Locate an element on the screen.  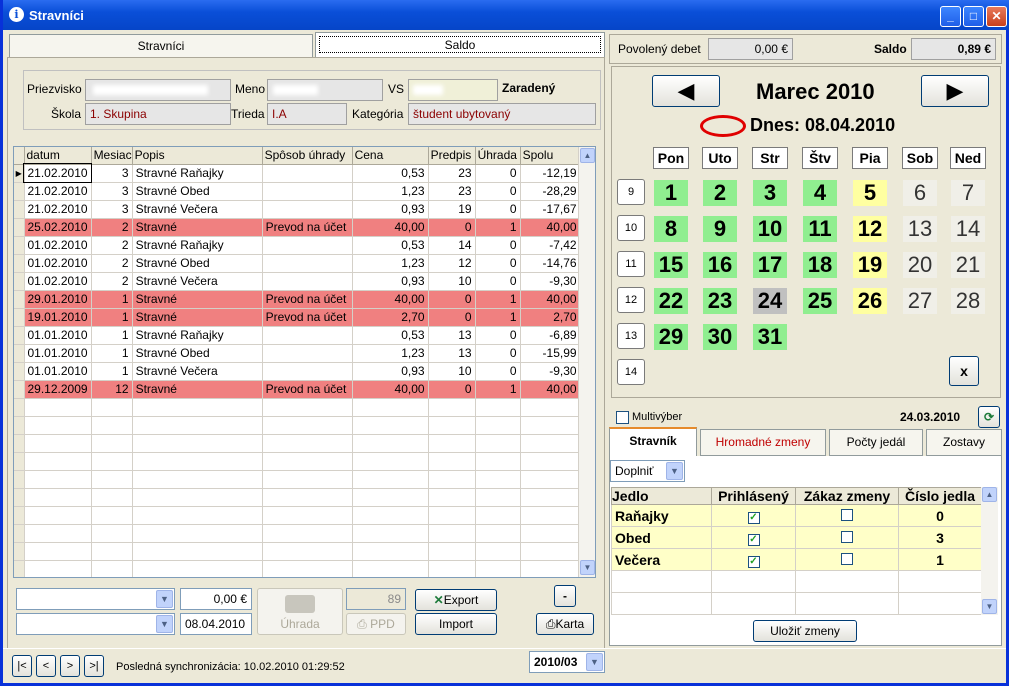
day-26: 26 is located at coordinates (870, 301).